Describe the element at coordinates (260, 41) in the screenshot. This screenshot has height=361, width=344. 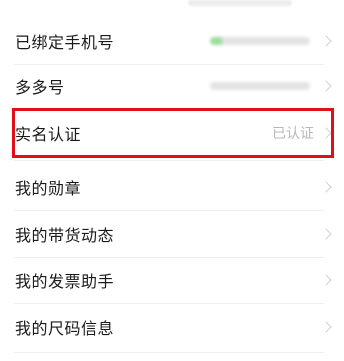
I see `masked-phone-value` at that location.